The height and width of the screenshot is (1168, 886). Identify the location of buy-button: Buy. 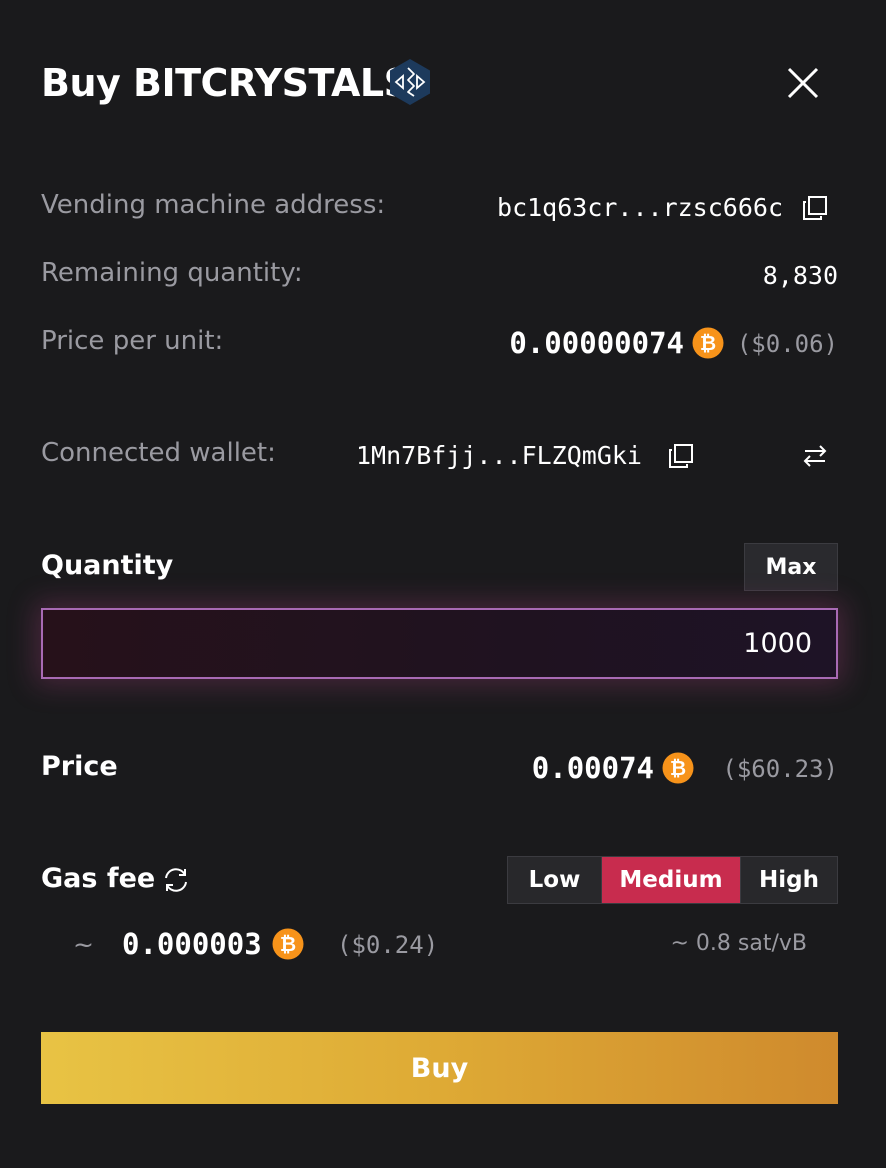
(439, 1068).